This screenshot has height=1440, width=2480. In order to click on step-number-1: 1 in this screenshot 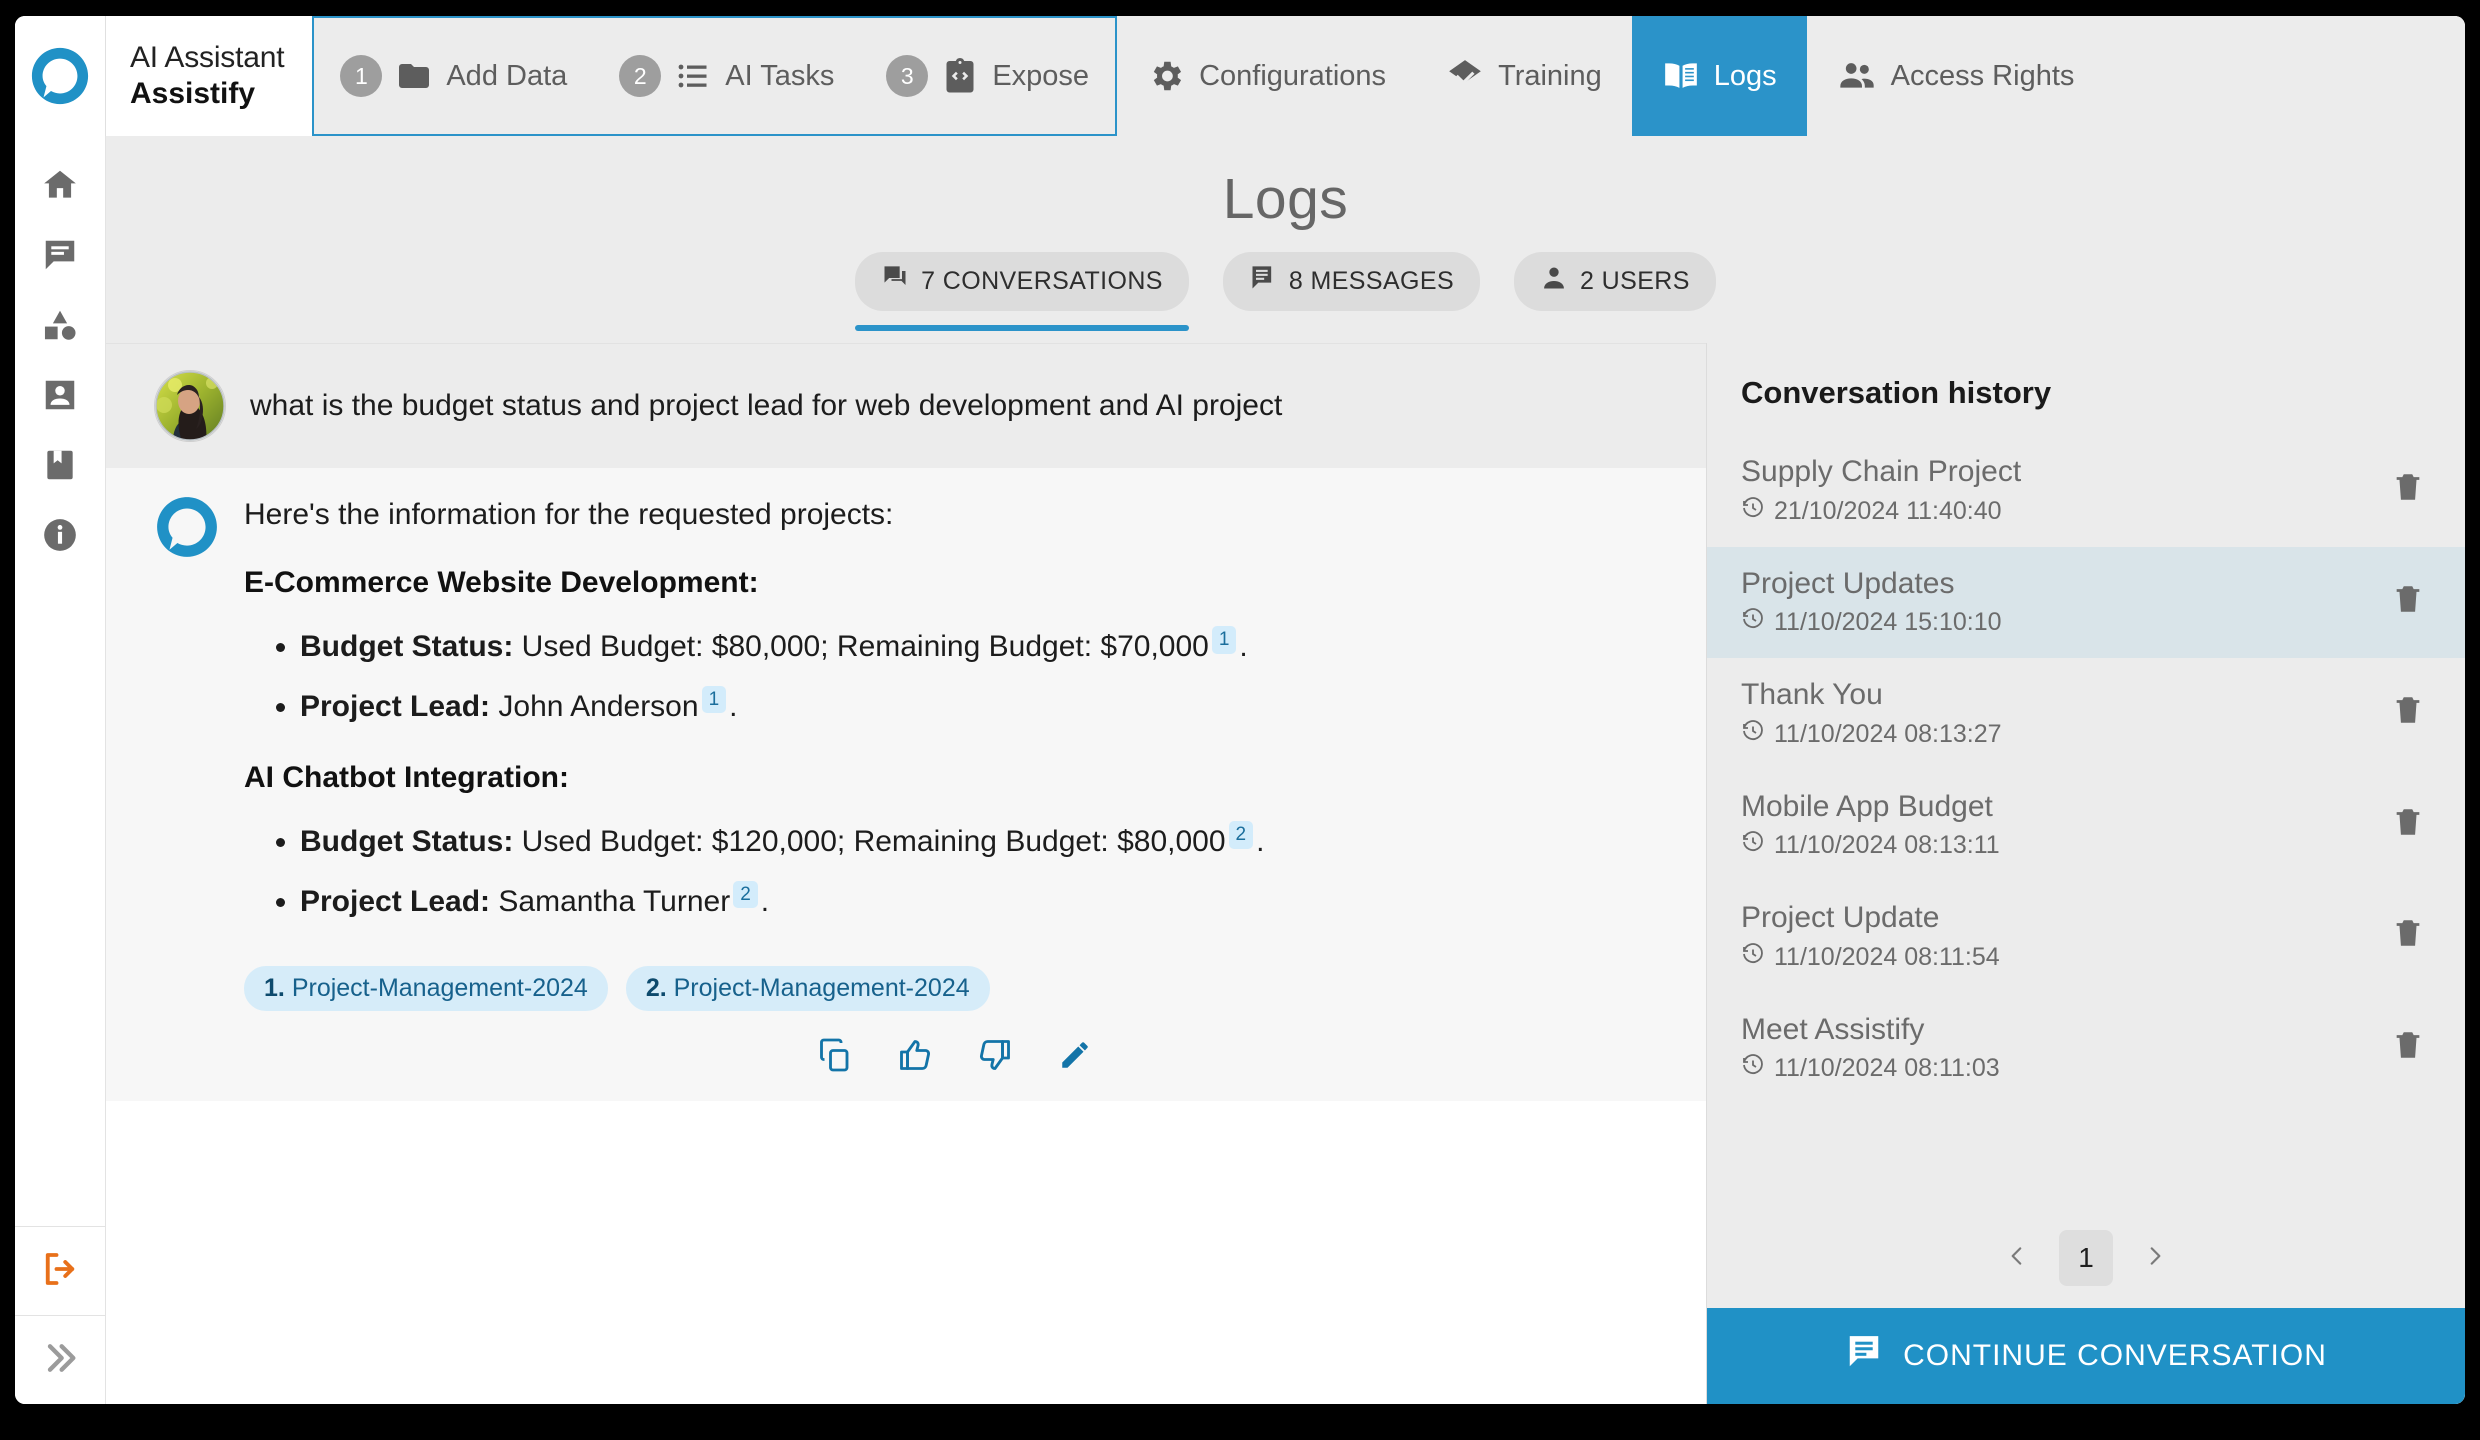, I will do `click(361, 76)`.